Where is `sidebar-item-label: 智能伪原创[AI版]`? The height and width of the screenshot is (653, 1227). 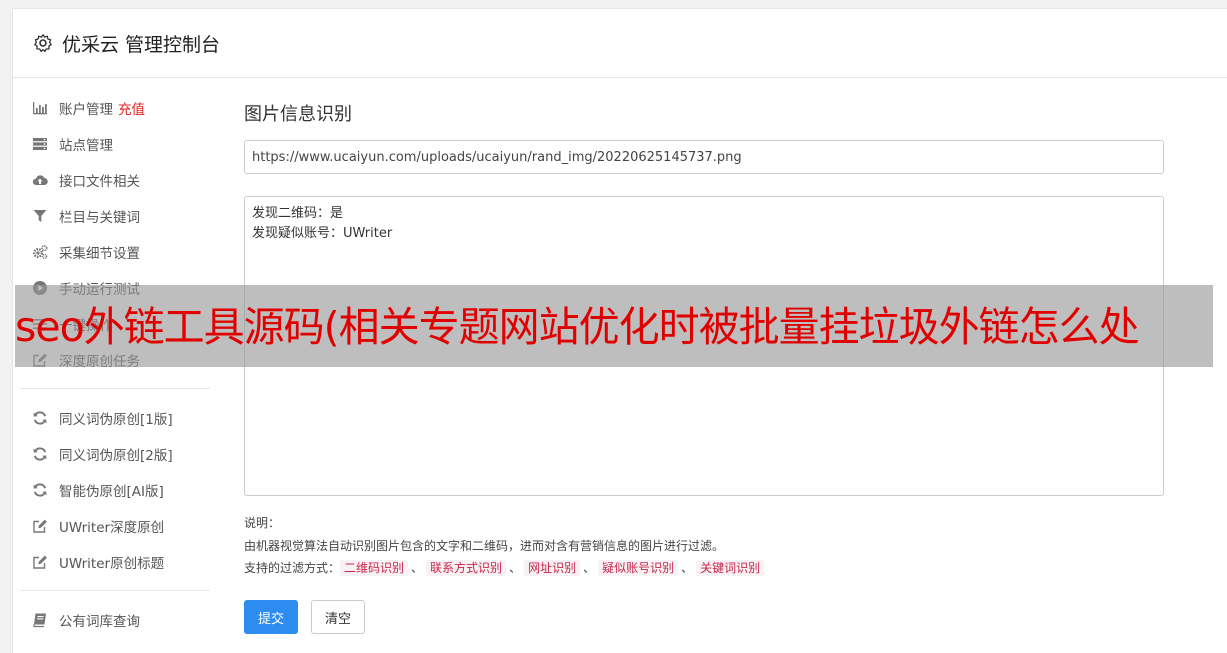
sidebar-item-label: 智能伪原创[AI版] is located at coordinates (111, 492).